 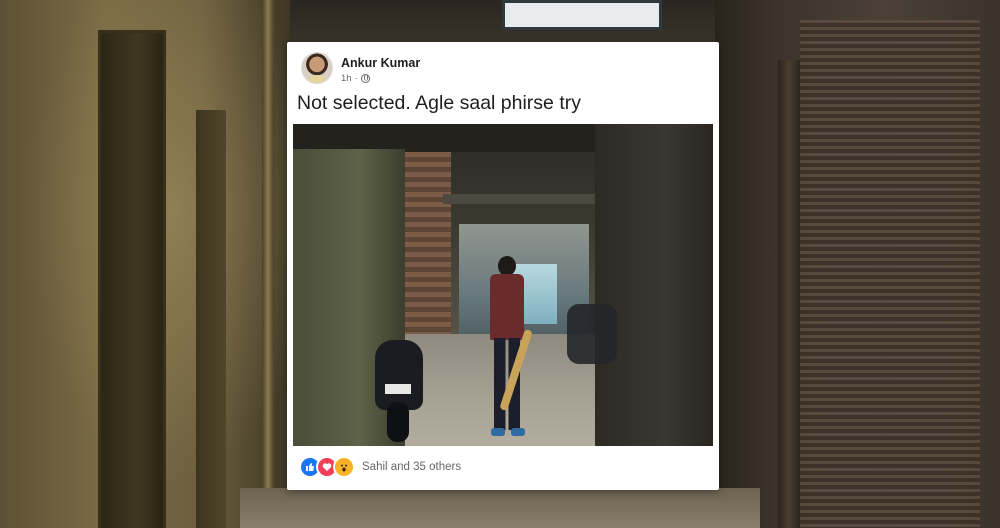 What do you see at coordinates (399, 375) in the screenshot?
I see `scooter-body` at bounding box center [399, 375].